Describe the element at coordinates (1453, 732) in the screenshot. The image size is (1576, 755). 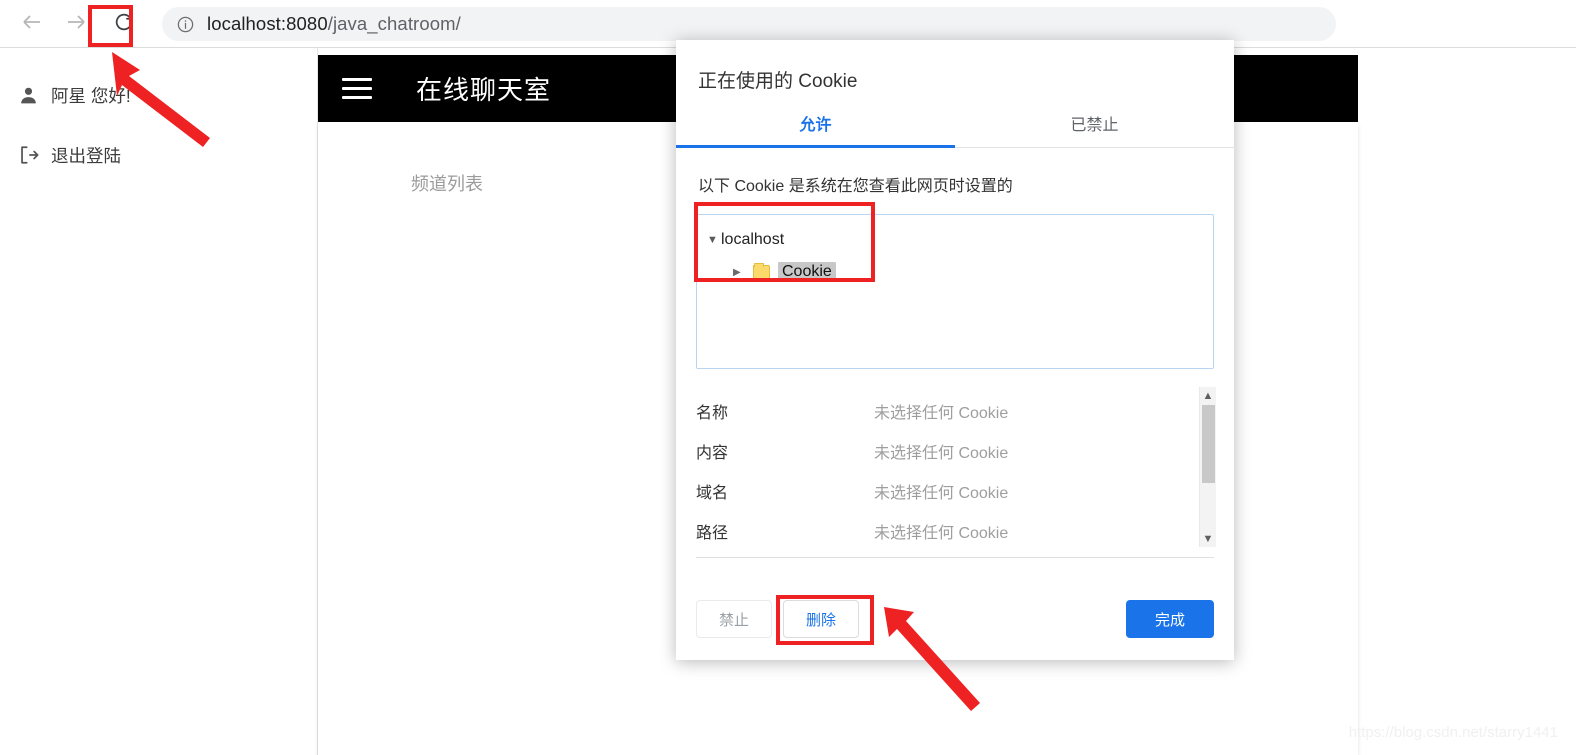
I see `watermark: https://blog.csdn.net/starry1441` at that location.